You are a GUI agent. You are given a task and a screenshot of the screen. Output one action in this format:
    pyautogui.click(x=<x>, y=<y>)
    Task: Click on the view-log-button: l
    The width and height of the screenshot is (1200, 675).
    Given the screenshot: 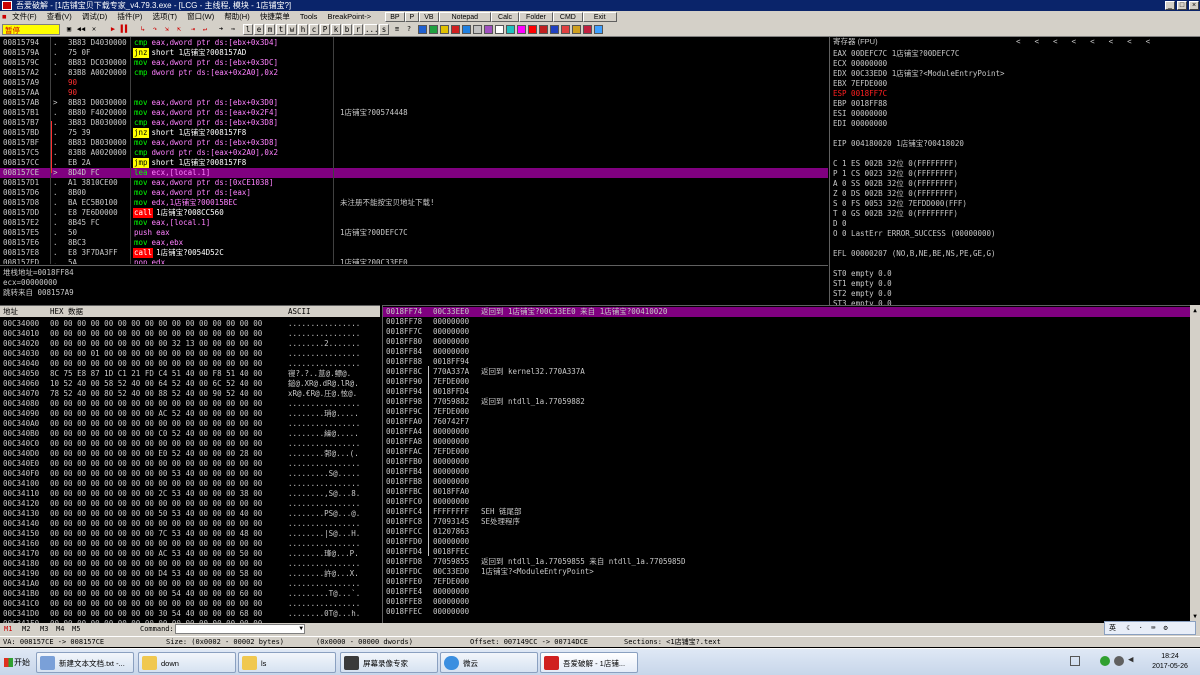 What is the action you would take?
    pyautogui.click(x=248, y=29)
    